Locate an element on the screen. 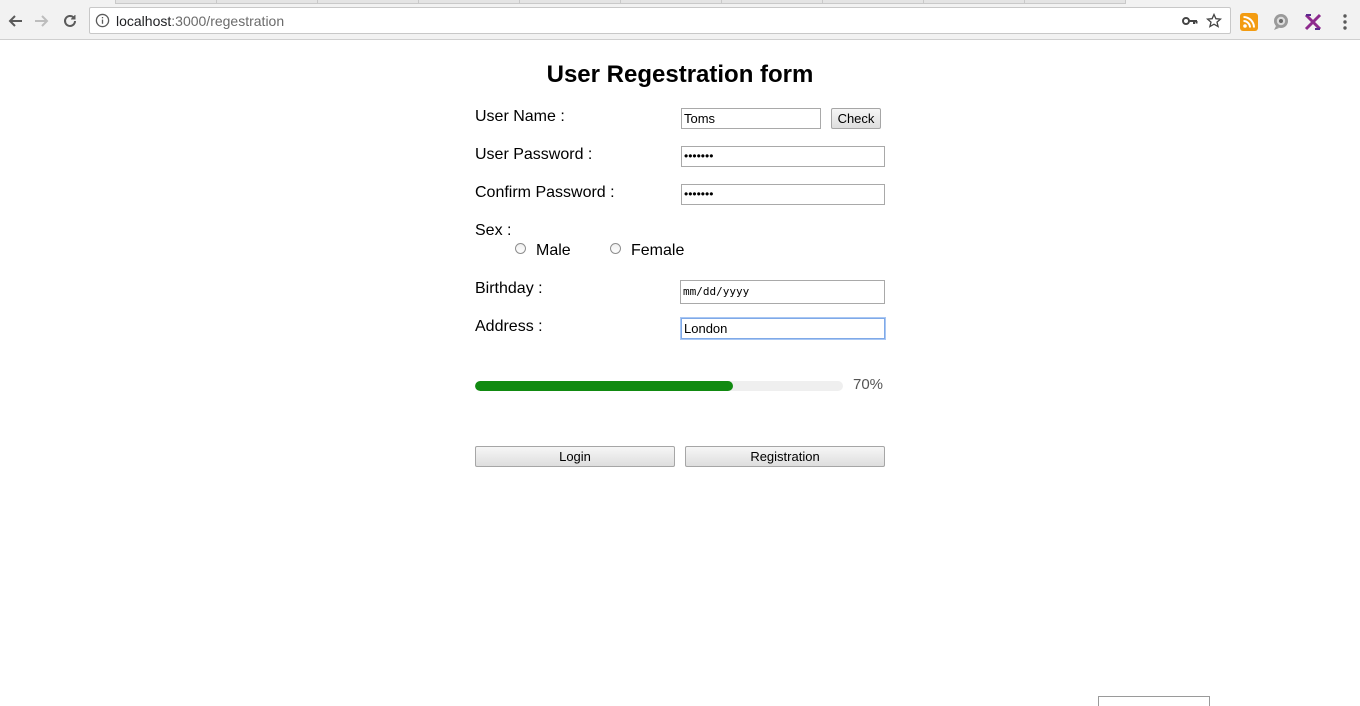 This screenshot has width=1360, height=706. forward-arrow-icon is located at coordinates (42, 21).